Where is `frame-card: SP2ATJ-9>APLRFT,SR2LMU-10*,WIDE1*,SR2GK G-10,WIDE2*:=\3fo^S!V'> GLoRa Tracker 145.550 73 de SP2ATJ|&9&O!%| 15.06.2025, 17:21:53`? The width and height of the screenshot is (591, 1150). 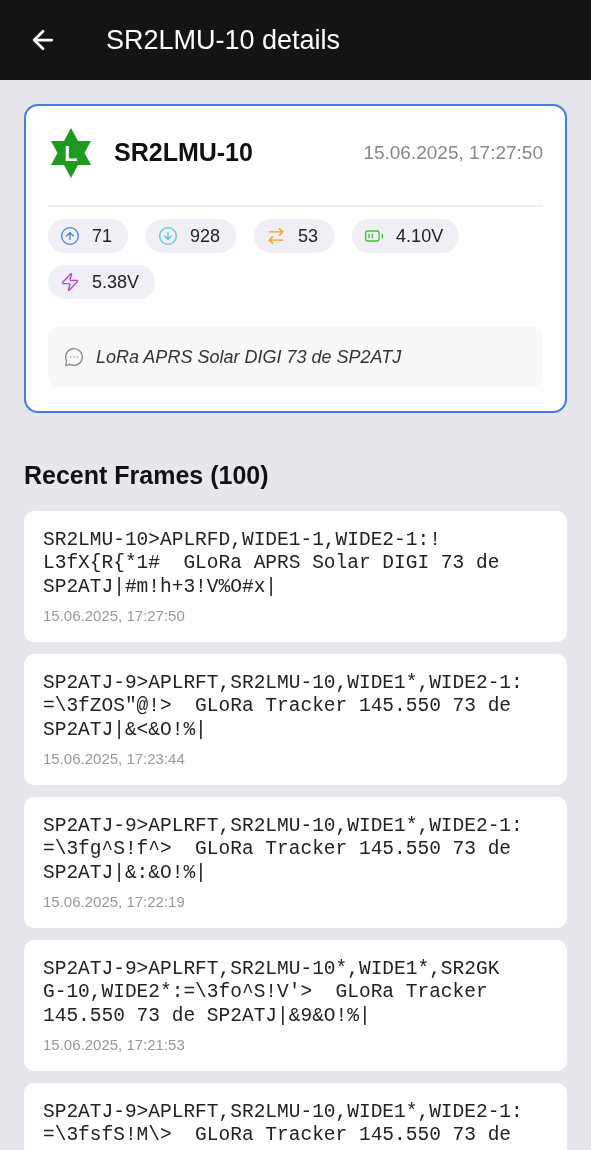
frame-card: SP2ATJ-9>APLRFT,SR2LMU-10*,WIDE1*,SR2GK G-10,WIDE2*:=\3fo^S!V'> GLoRa Tracker 145.550 73 de SP2ATJ|&9&O!%| 15.06.2025, 17:21:53 is located at coordinates (295, 1005).